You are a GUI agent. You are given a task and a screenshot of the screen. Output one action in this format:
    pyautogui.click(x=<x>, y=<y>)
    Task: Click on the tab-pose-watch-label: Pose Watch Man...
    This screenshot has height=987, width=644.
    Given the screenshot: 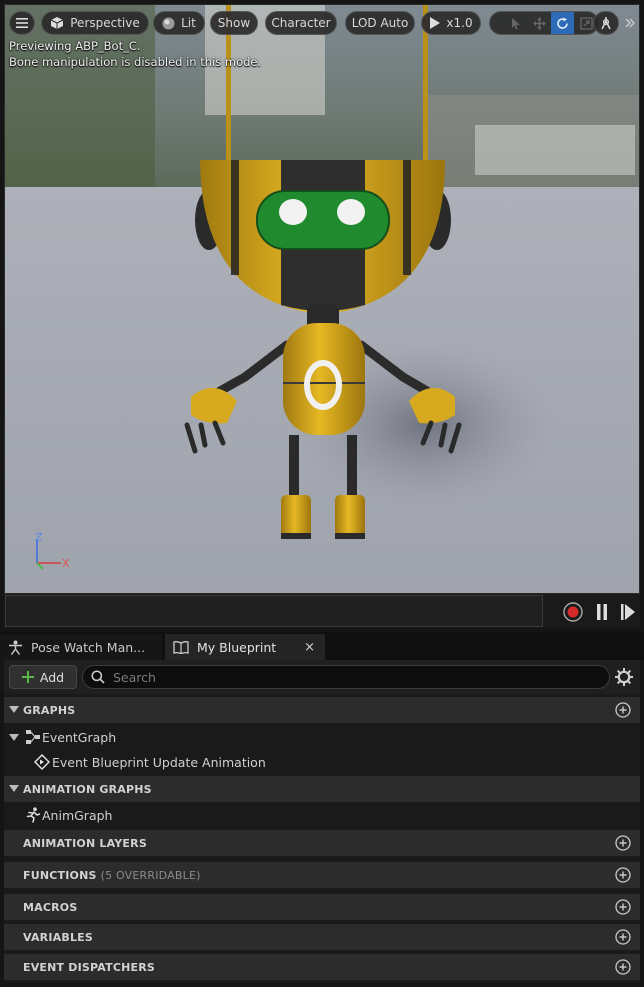 What is the action you would take?
    pyautogui.click(x=88, y=647)
    